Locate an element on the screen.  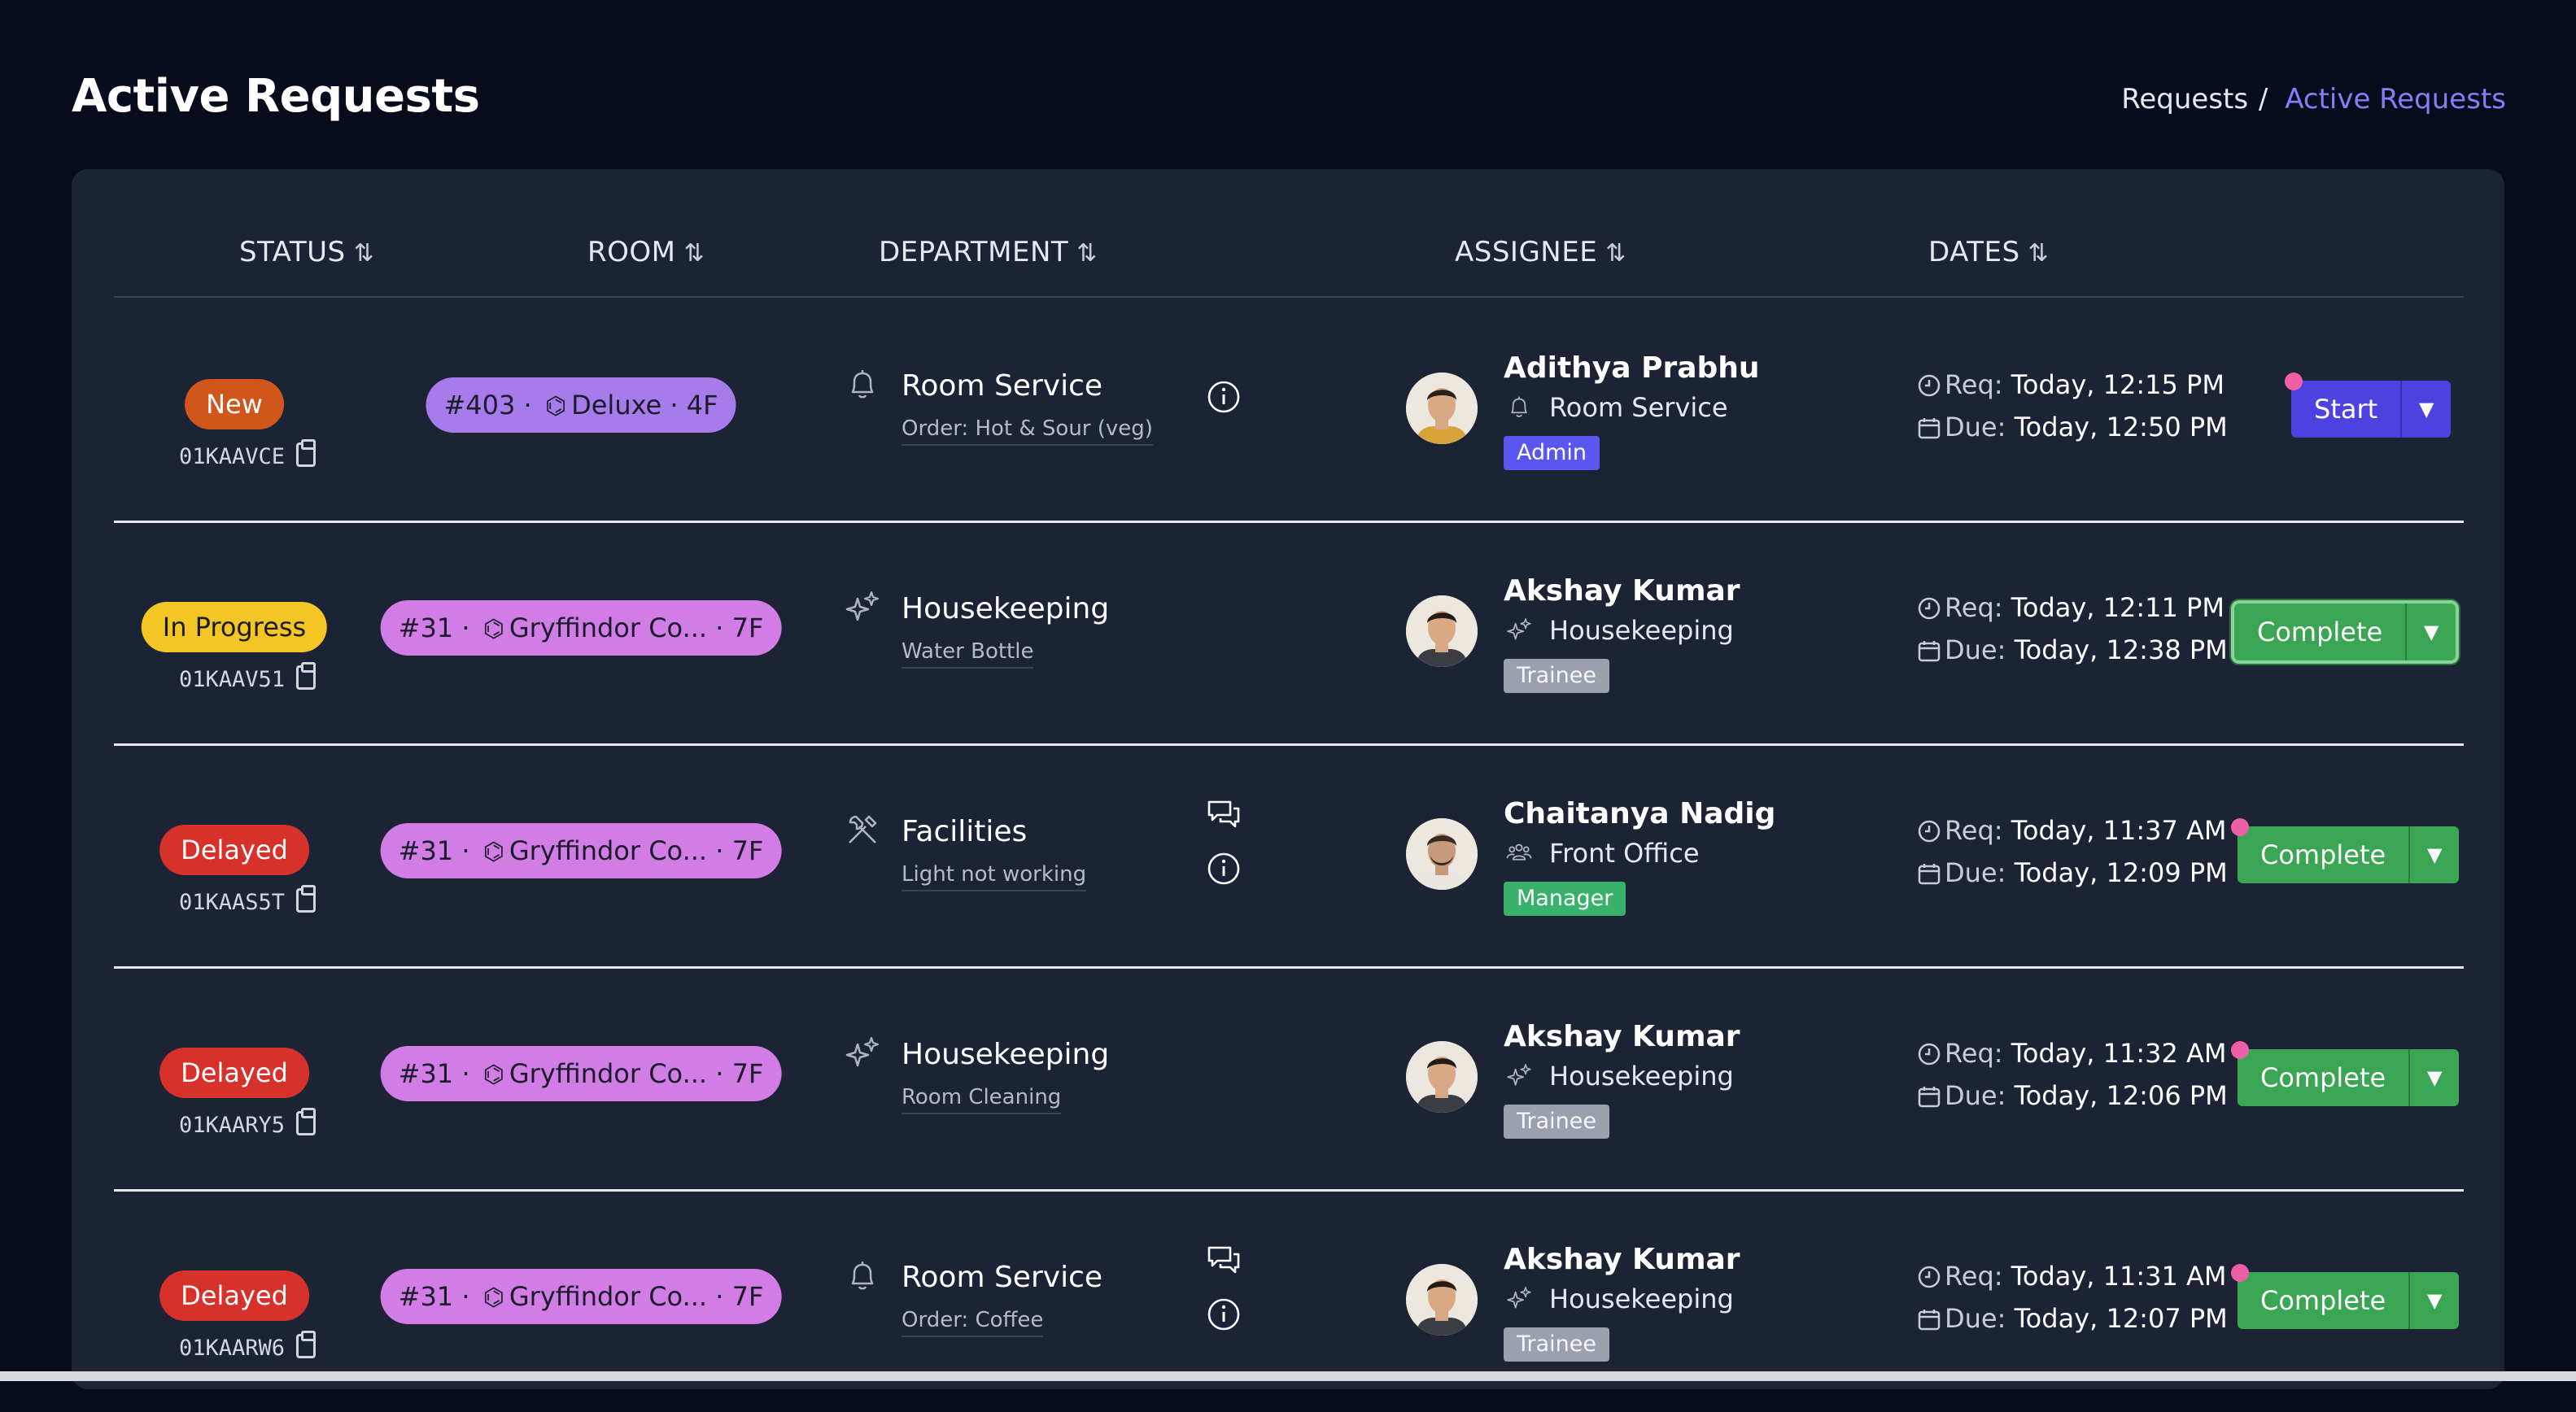
requested-date: Req: Today, 11:32 AM is located at coordinates (2072, 1053).